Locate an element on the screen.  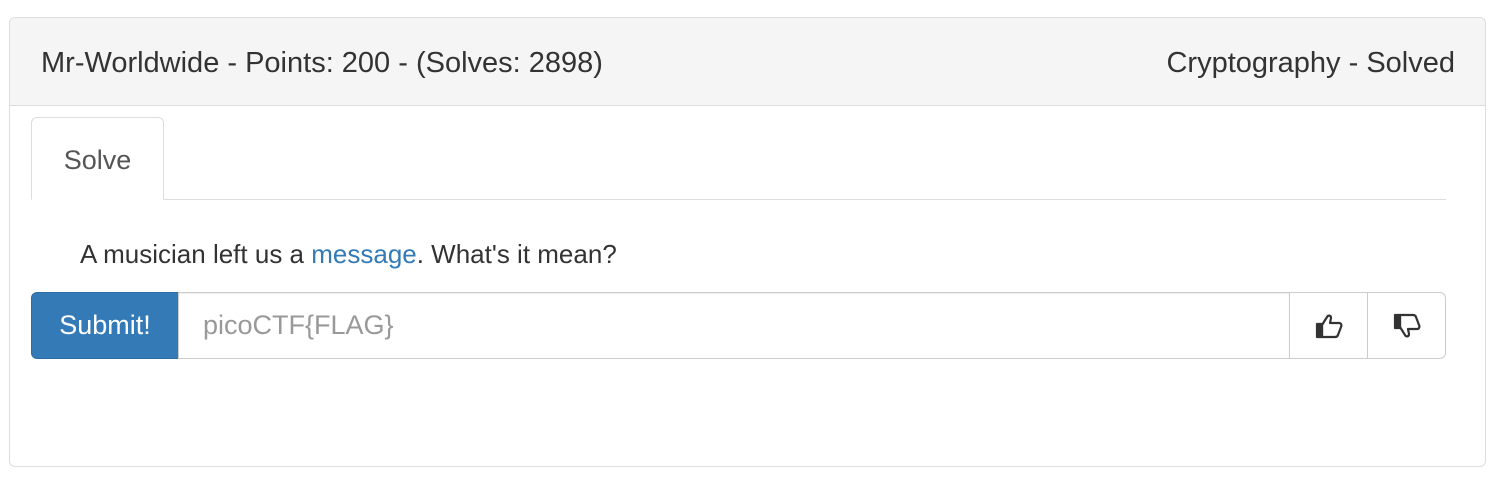
description-prefix: A musician left us a is located at coordinates (196, 254).